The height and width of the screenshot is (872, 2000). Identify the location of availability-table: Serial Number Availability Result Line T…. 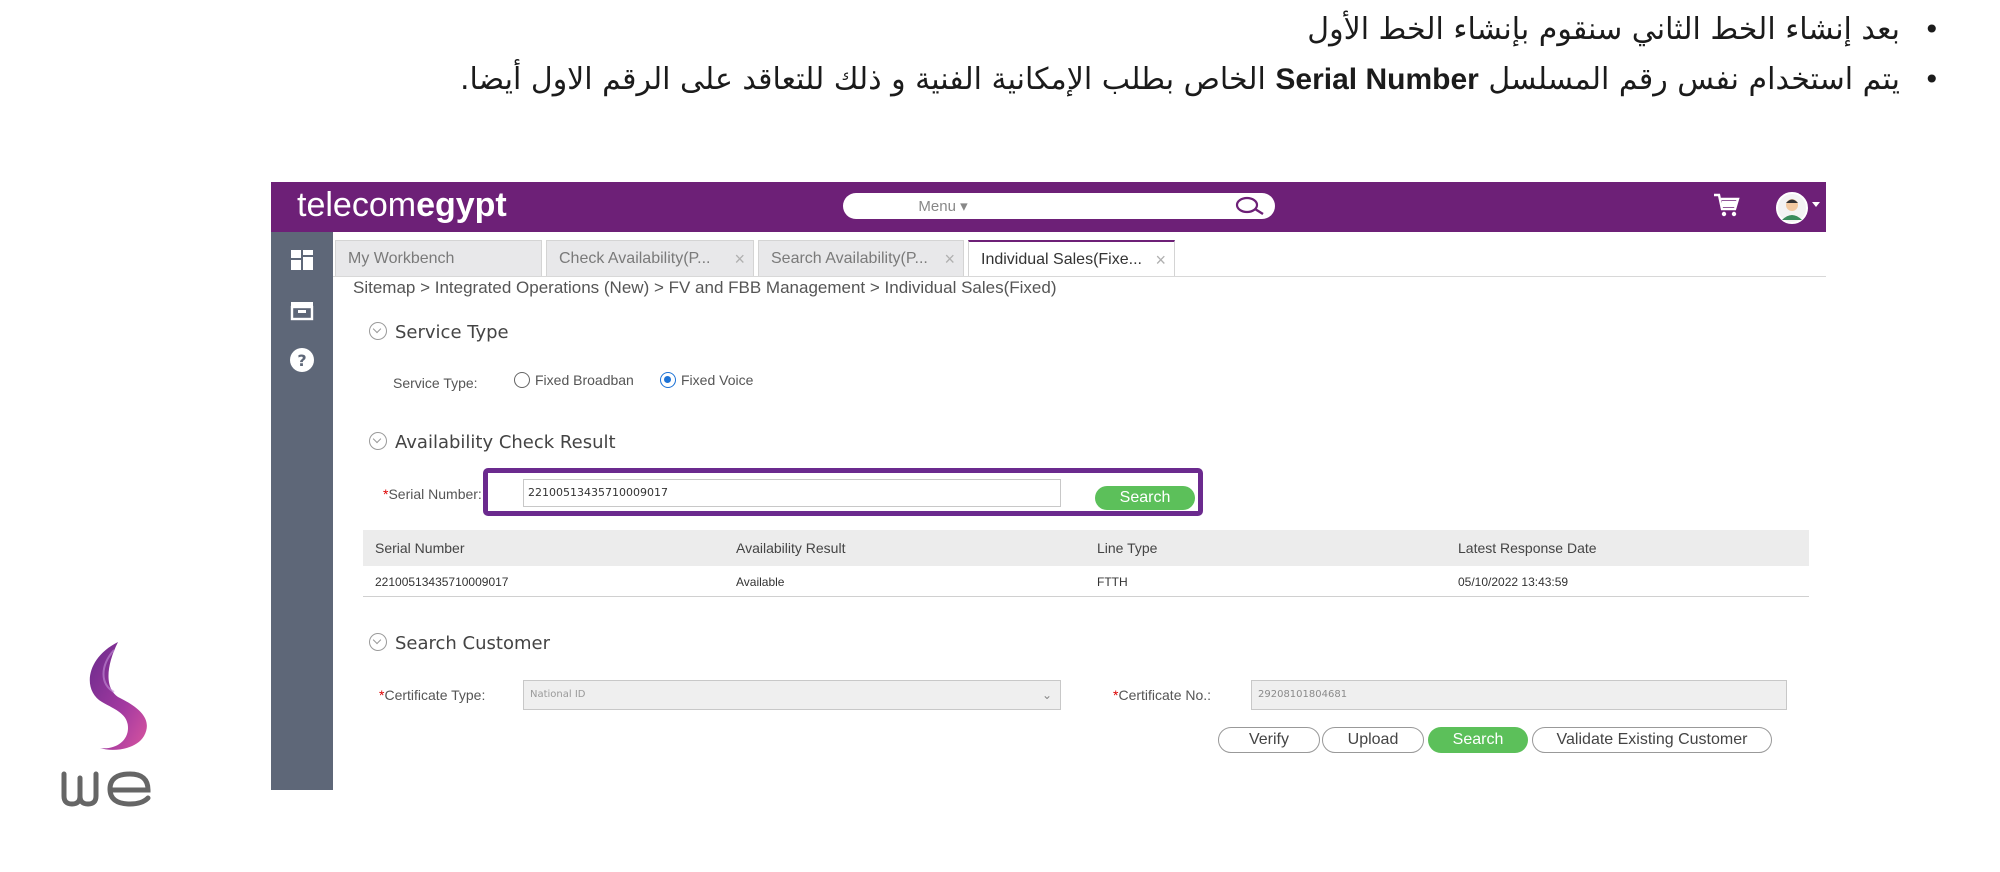
(1086, 563).